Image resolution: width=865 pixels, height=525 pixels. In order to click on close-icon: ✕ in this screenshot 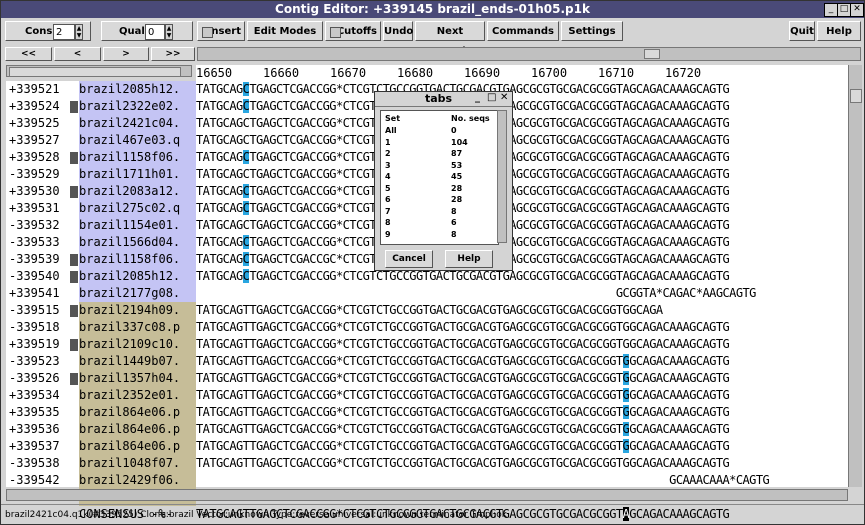, I will do `click(857, 10)`.